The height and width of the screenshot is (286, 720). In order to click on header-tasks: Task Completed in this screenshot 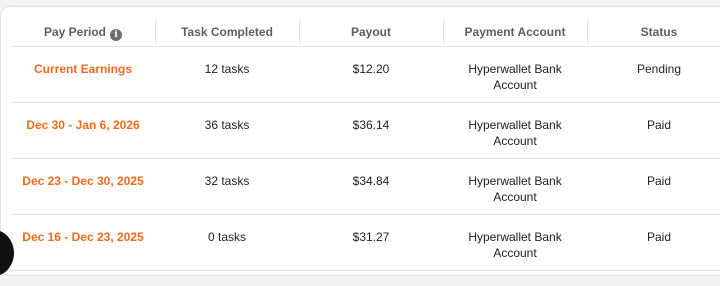, I will do `click(227, 31)`.